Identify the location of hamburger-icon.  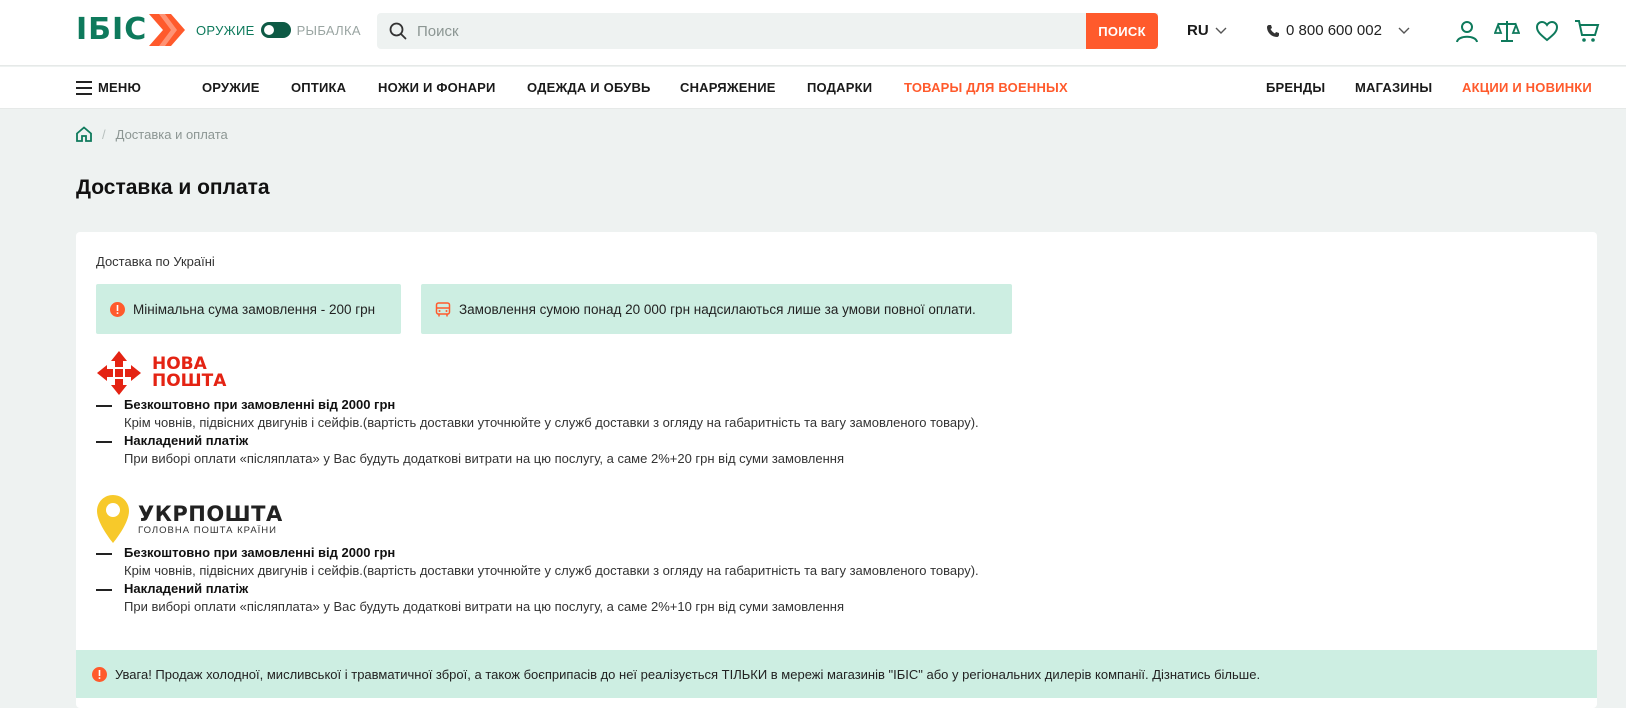
(84, 87).